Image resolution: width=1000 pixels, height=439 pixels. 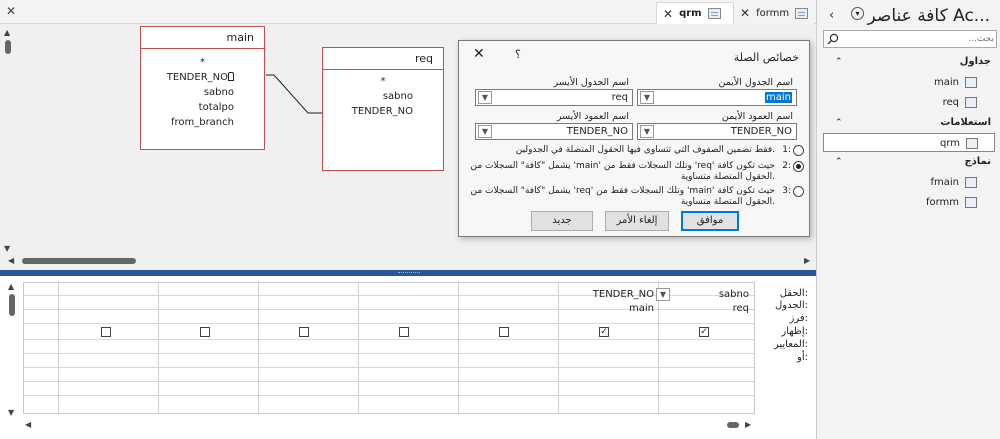 What do you see at coordinates (389, 395) in the screenshot?
I see `grid-row-line` at bounding box center [389, 395].